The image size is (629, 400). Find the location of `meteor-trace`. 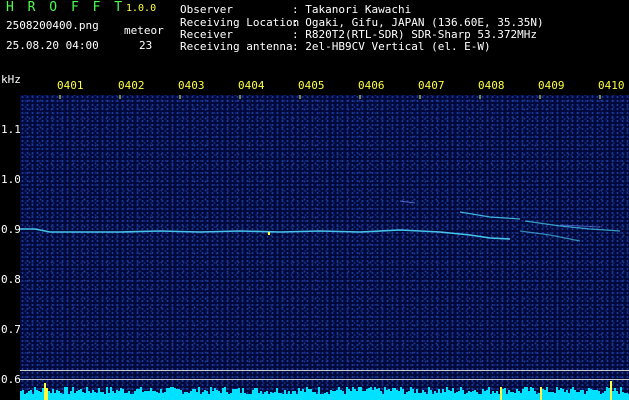

meteor-trace is located at coordinates (550, 236).